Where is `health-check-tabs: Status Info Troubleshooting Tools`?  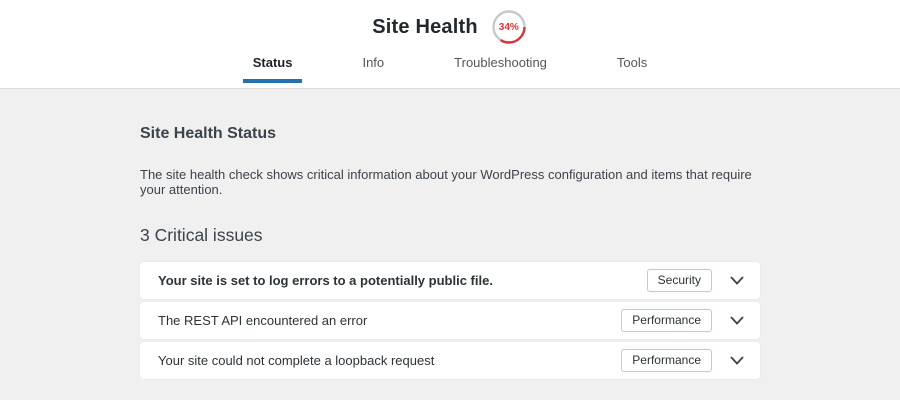
health-check-tabs: Status Info Troubleshooting Tools is located at coordinates (450, 67).